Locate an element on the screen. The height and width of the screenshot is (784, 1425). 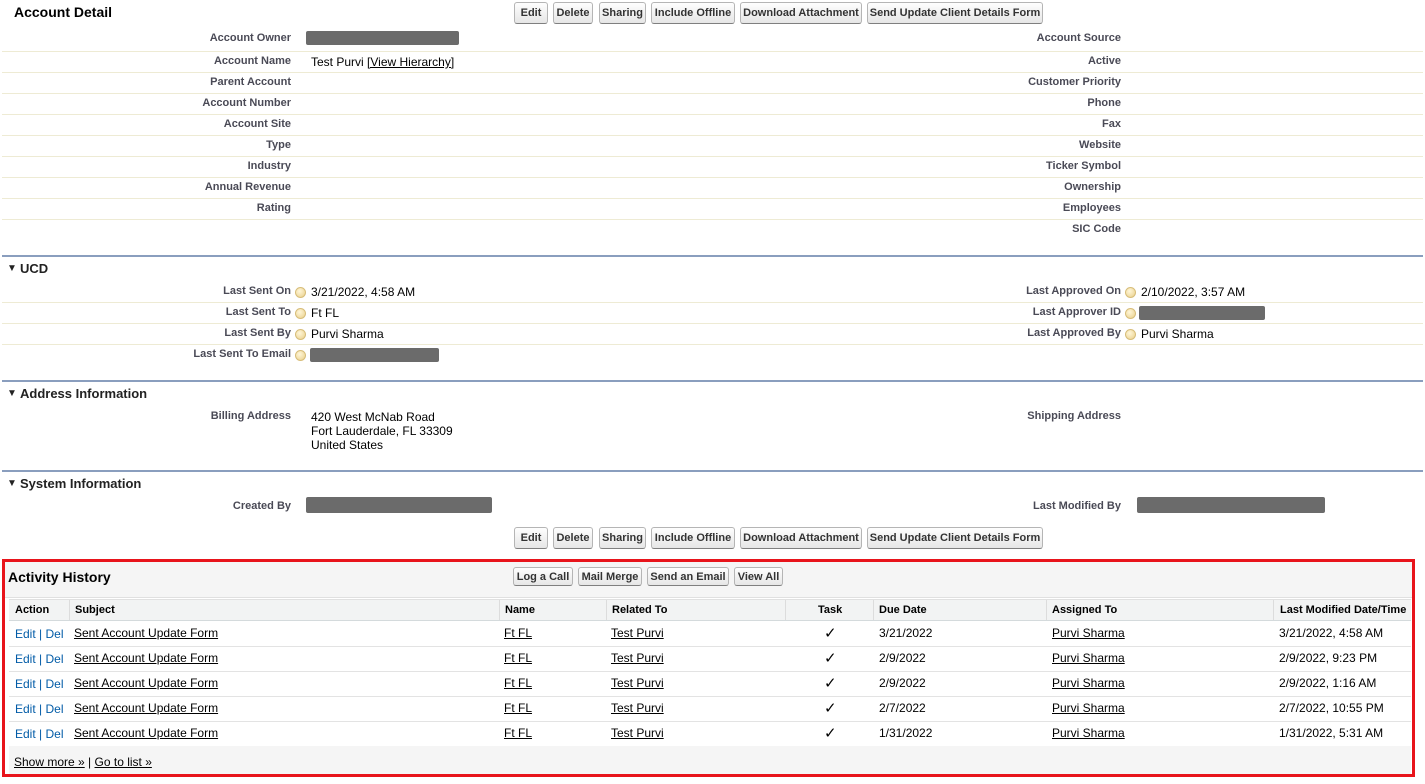
last-approved-on-label: Last Approved On is located at coordinates (1073, 291).